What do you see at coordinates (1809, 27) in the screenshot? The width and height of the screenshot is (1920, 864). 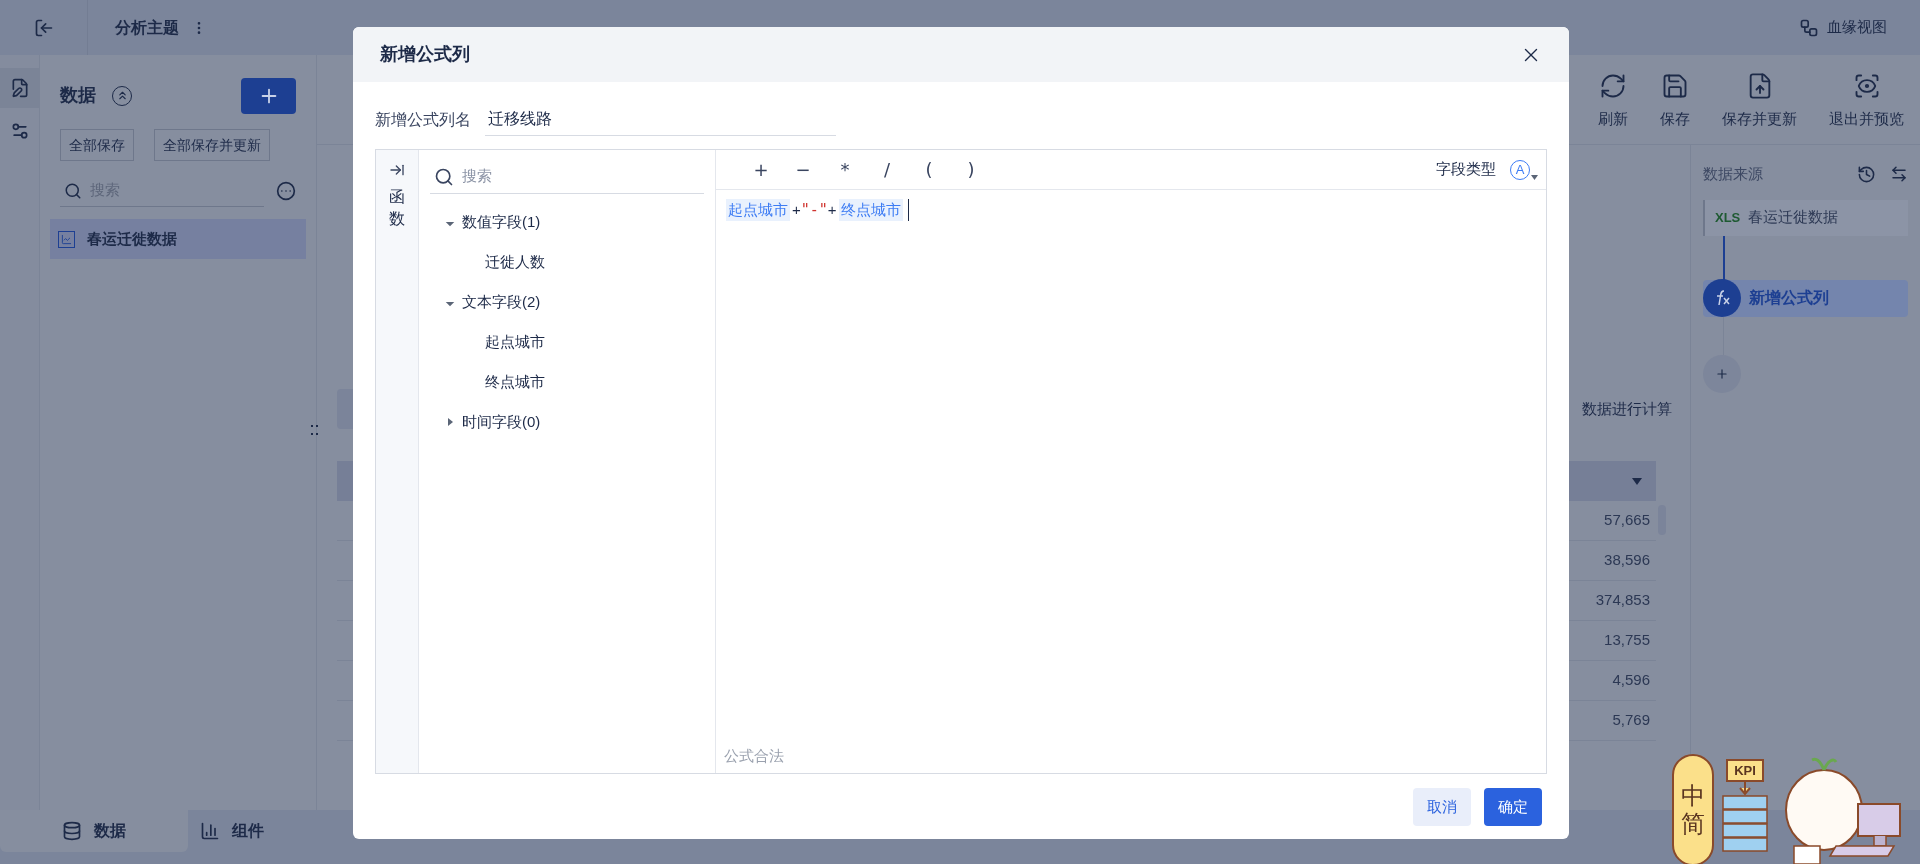 I see `lineage-icon` at bounding box center [1809, 27].